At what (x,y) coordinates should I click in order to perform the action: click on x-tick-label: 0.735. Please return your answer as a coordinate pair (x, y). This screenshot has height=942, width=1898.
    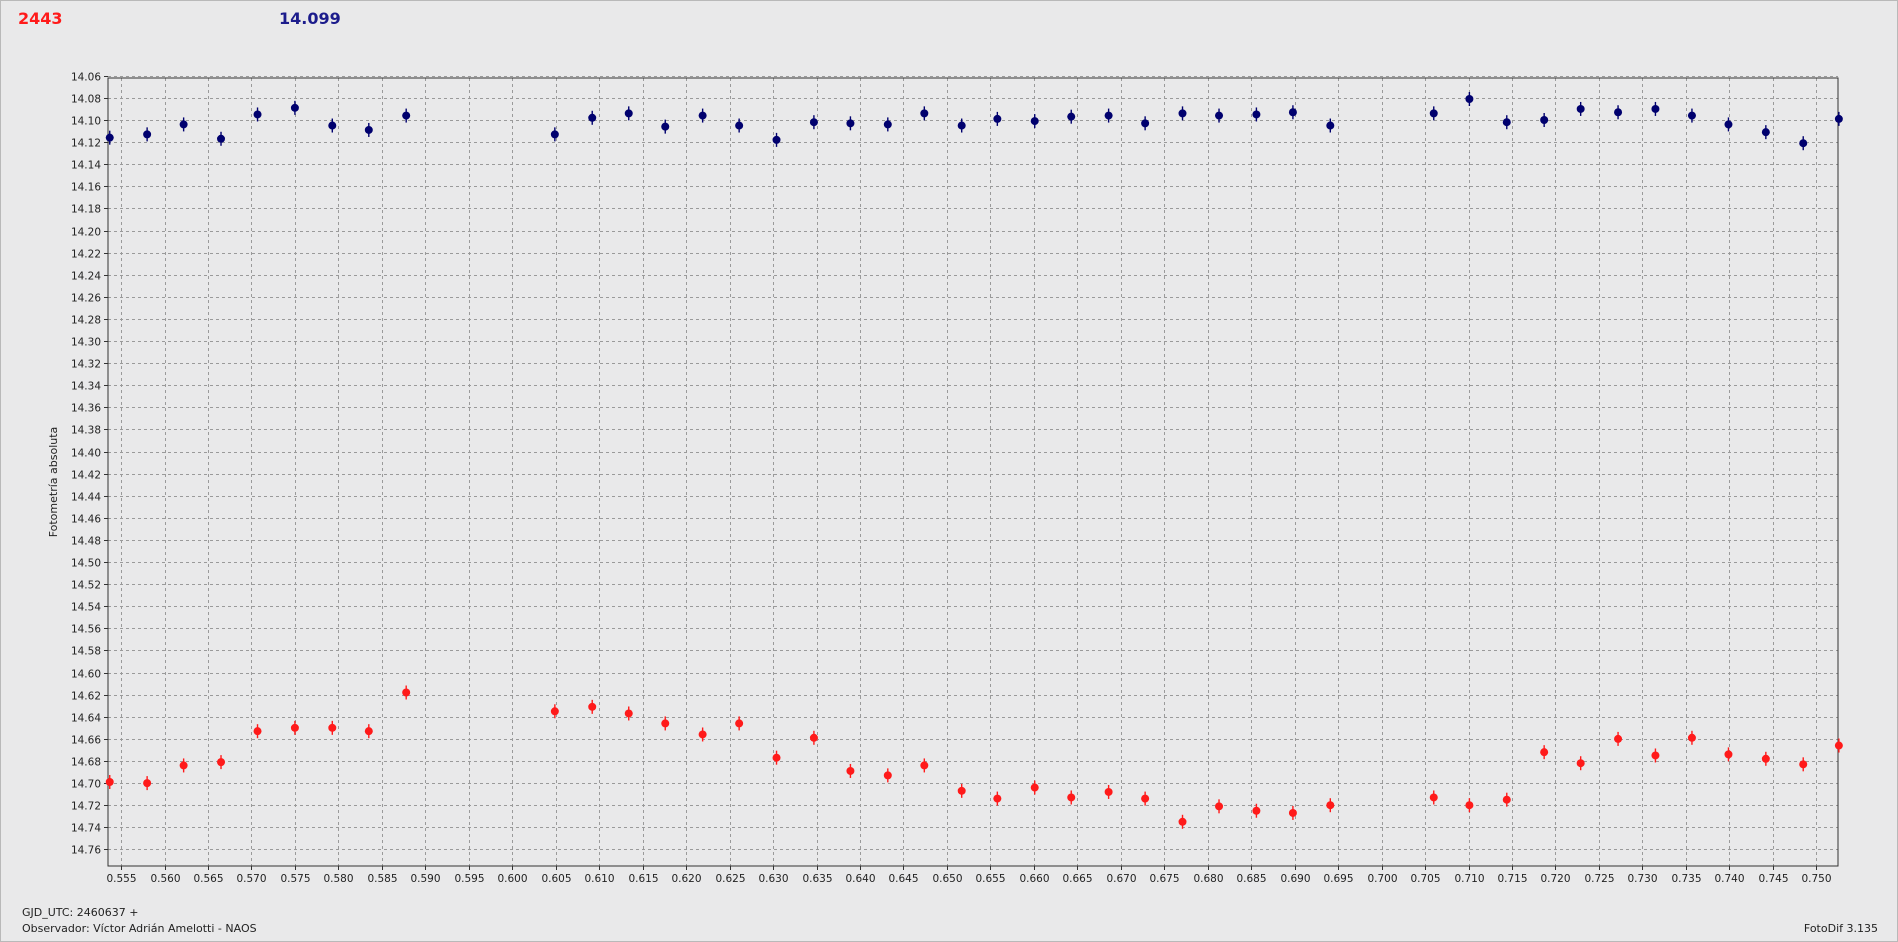
    Looking at the image, I should click on (1686, 879).